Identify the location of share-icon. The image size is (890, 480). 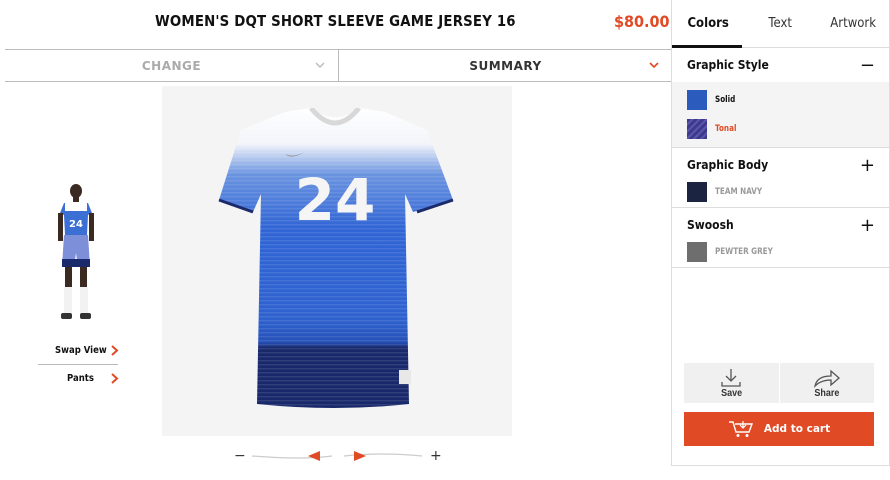
(826, 378).